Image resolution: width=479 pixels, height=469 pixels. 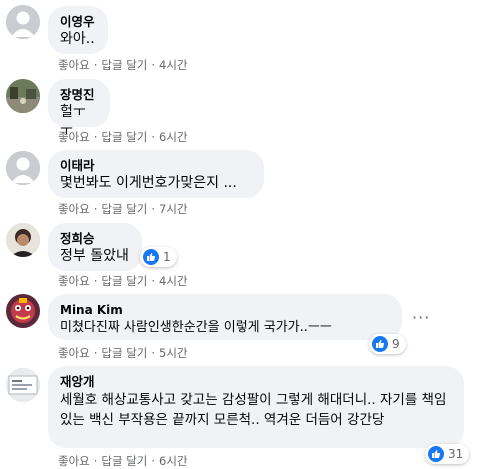 What do you see at coordinates (79, 109) in the screenshot?
I see `comment-bubble: 장명진 헐ㅜㅜ` at bounding box center [79, 109].